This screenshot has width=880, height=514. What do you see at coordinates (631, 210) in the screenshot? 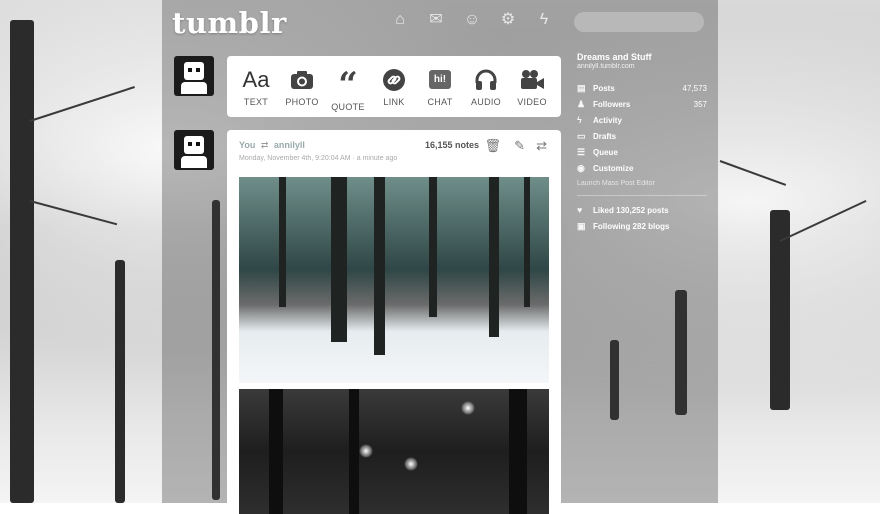
I see `sidebar-item-label: Liked 130,252 posts` at bounding box center [631, 210].